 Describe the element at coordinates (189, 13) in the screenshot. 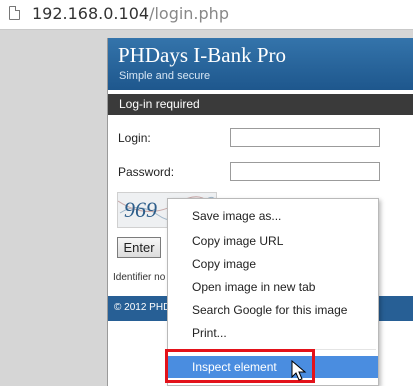

I see `url-path: /login.php` at that location.